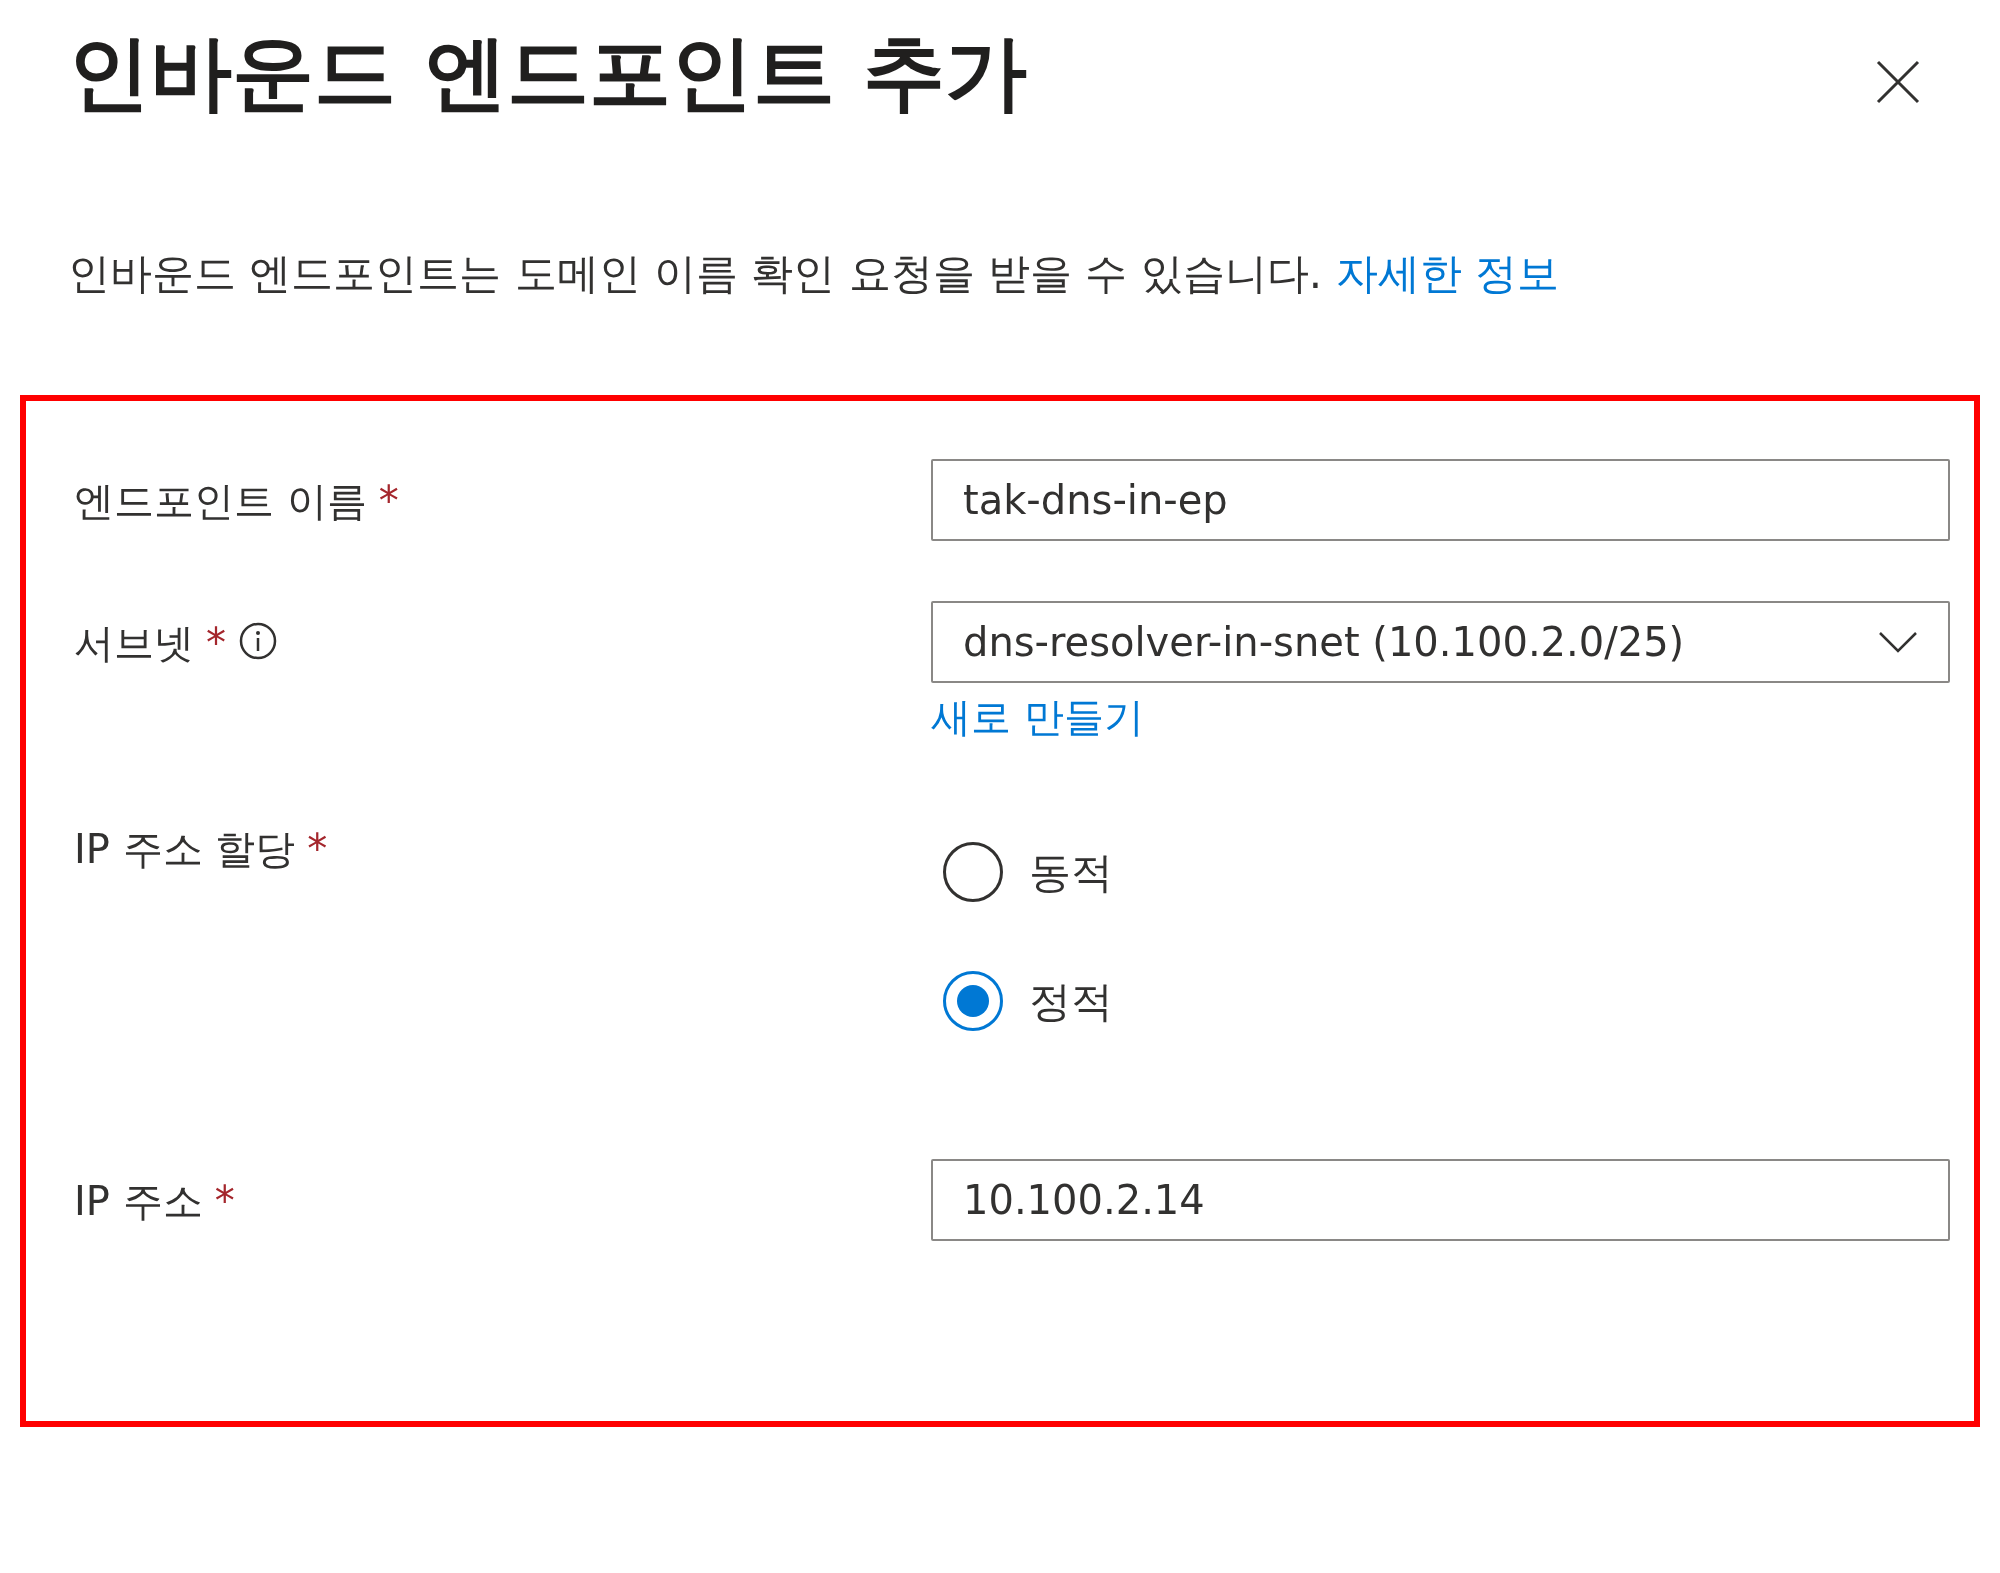 The width and height of the screenshot is (2000, 1573). Describe the element at coordinates (1440, 1199) in the screenshot. I see `text-field: 10.100.2.14` at that location.